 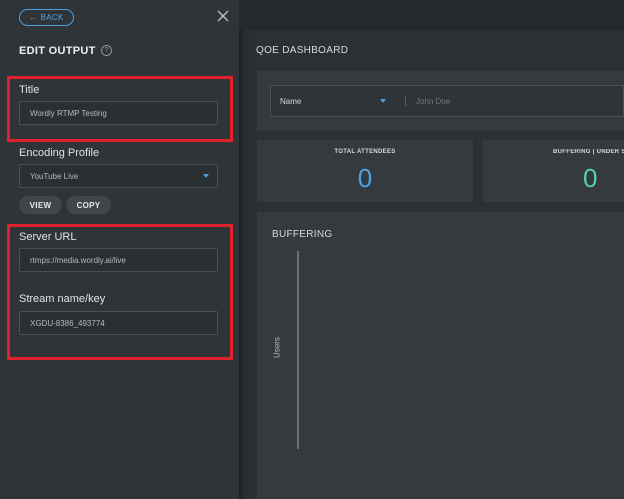 I want to click on close-icon, so click(x=223, y=16).